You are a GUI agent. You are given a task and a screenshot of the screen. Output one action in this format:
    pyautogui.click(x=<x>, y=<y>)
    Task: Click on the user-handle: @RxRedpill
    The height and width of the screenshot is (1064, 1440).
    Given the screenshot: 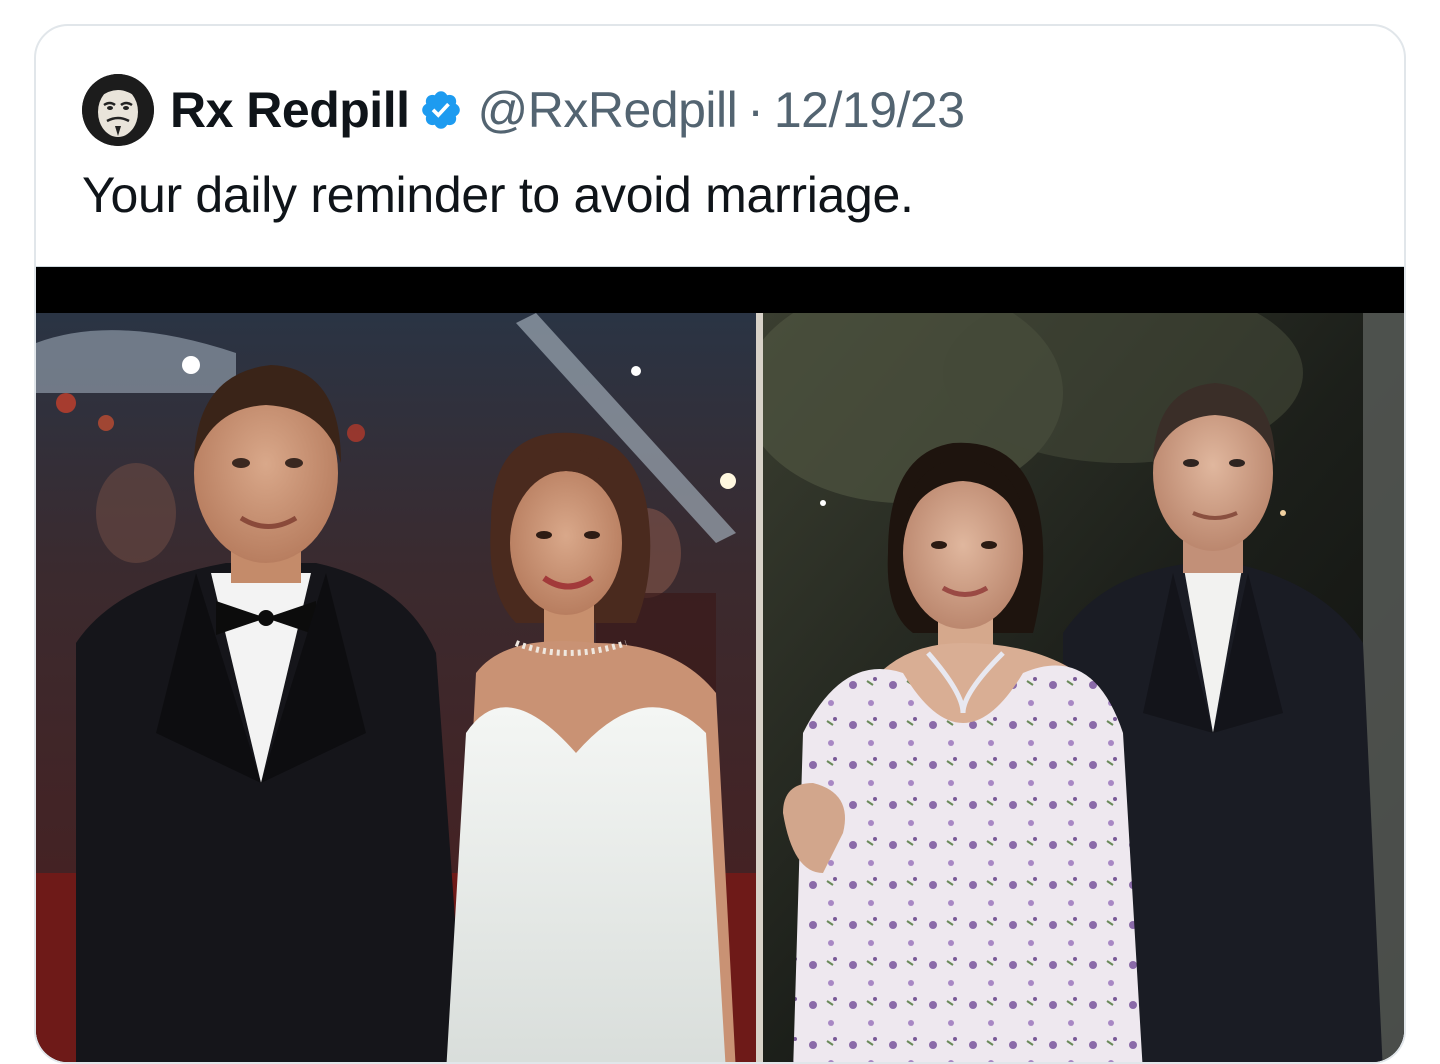 What is the action you would take?
    pyautogui.click(x=607, y=110)
    